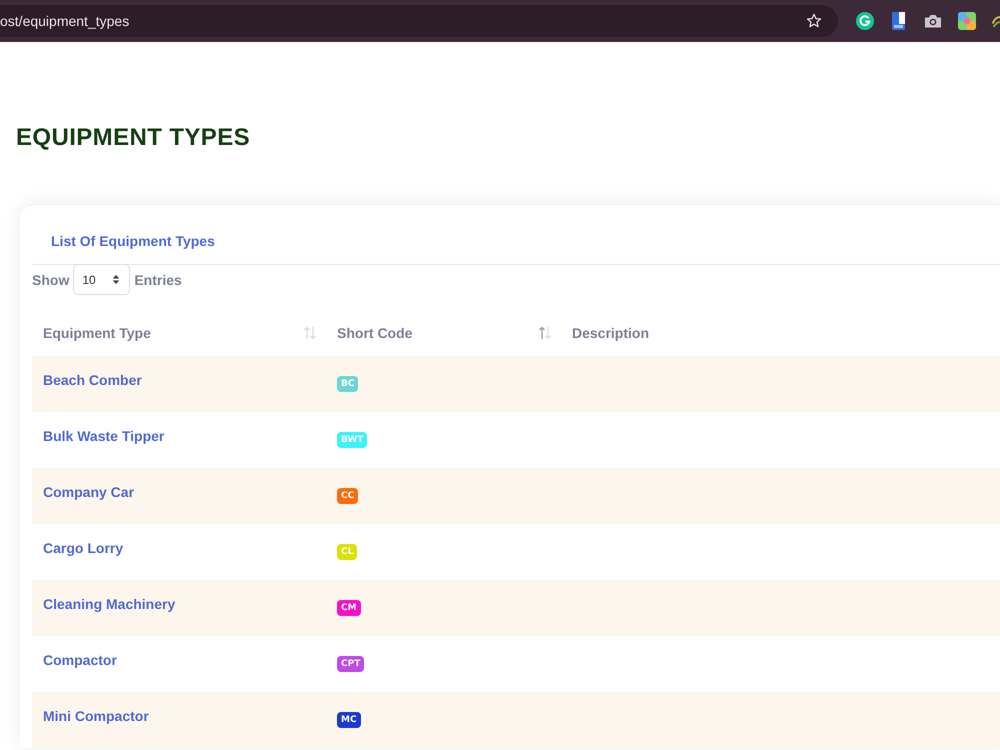 This screenshot has width=1000, height=750. Describe the element at coordinates (899, 21) in the screenshot. I see `bookmark-icon` at that location.